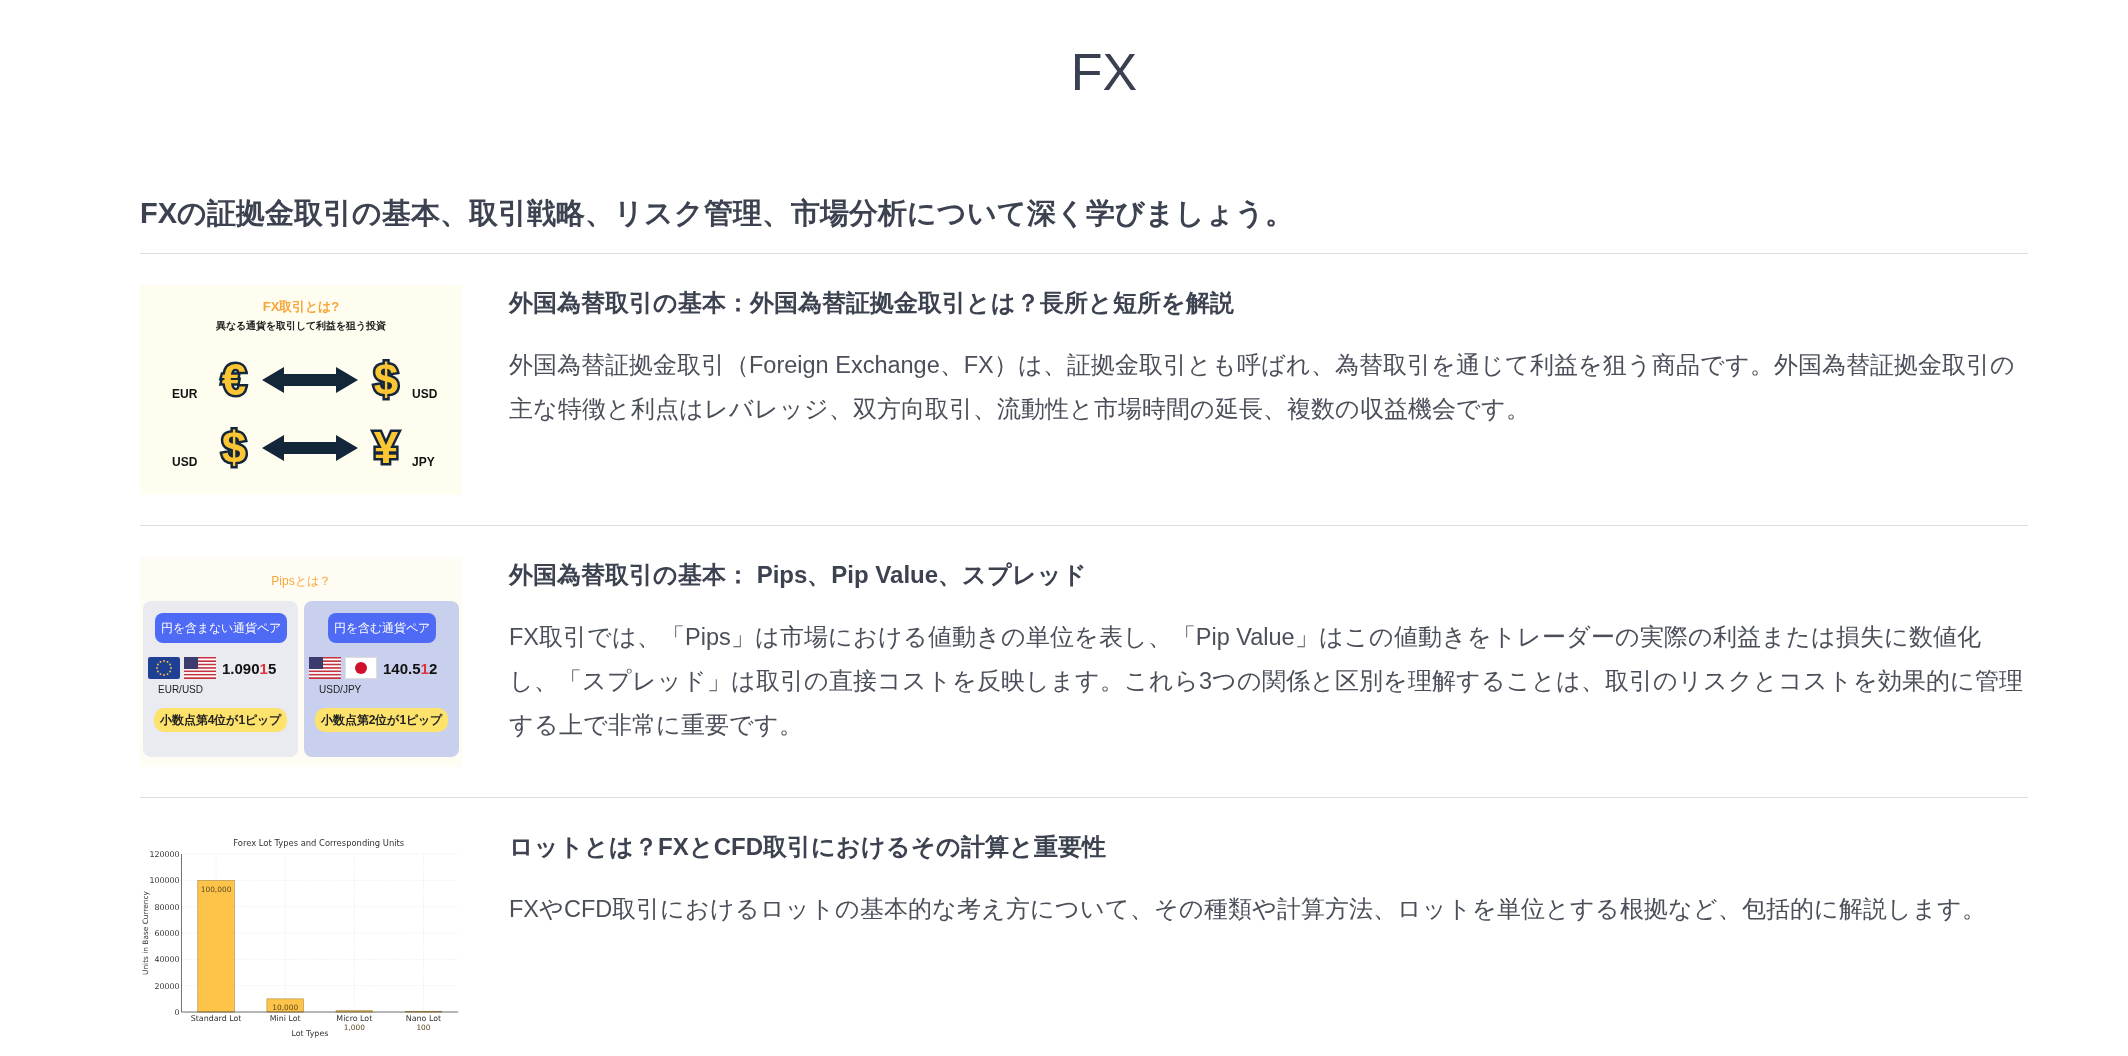 Image resolution: width=2128 pixels, height=1056 pixels. Describe the element at coordinates (167, 986) in the screenshot. I see `axis-tick-label: 20000` at that location.